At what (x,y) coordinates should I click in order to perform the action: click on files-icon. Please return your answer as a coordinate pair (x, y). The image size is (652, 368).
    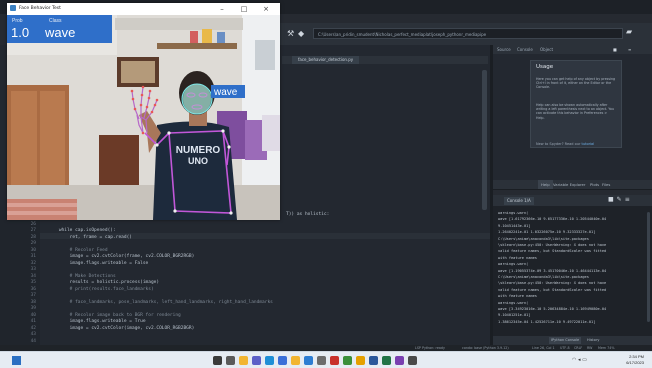
    Looking at the image, I should click on (243, 360).